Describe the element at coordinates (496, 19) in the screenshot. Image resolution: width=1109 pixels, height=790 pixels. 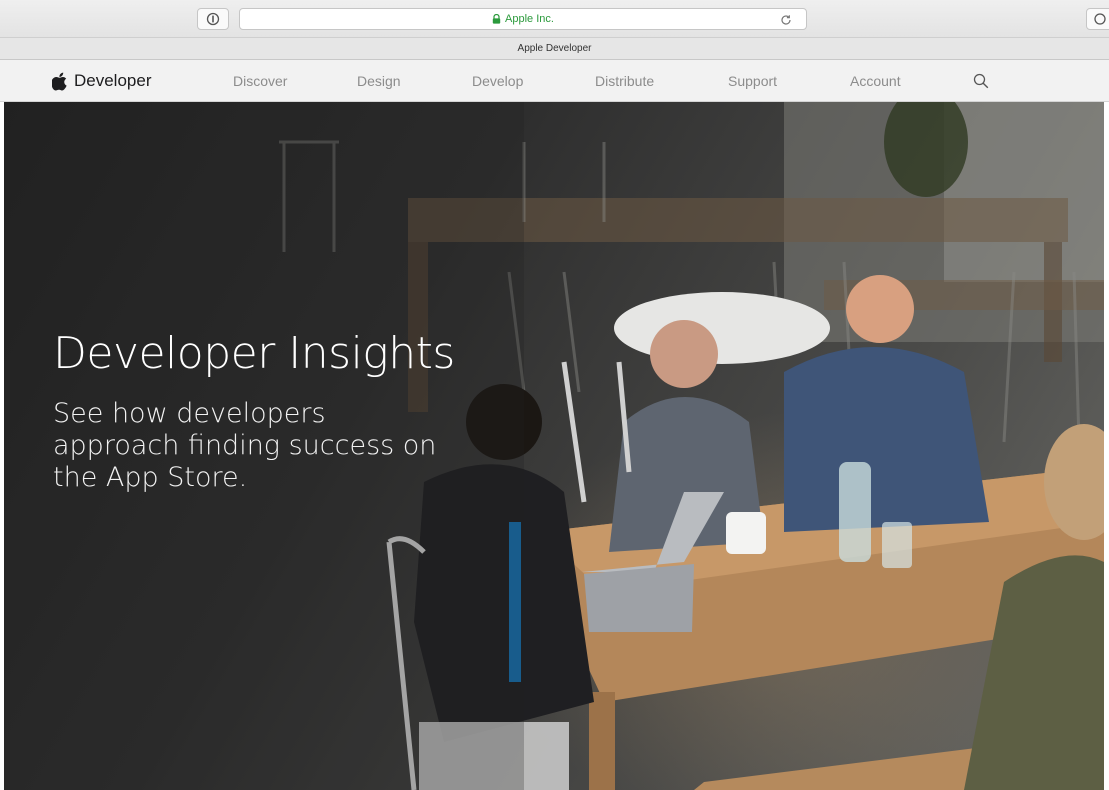
I see `lock-icon` at that location.